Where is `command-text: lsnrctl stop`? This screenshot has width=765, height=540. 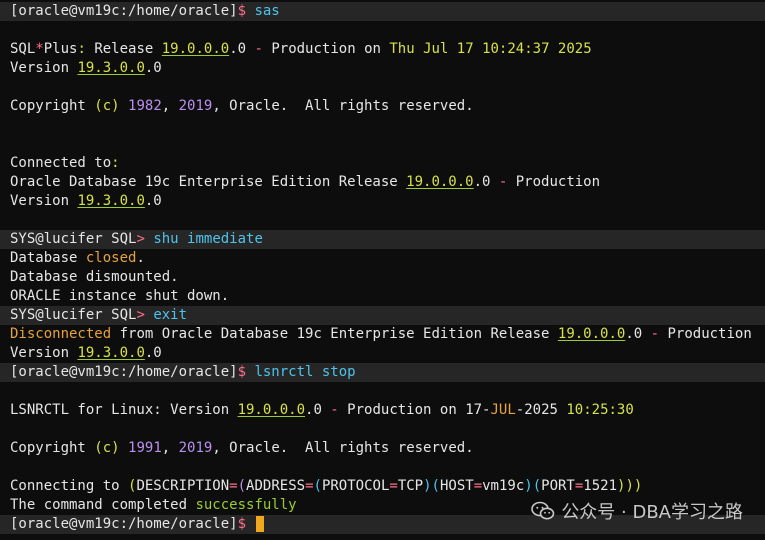 command-text: lsnrctl stop is located at coordinates (305, 372).